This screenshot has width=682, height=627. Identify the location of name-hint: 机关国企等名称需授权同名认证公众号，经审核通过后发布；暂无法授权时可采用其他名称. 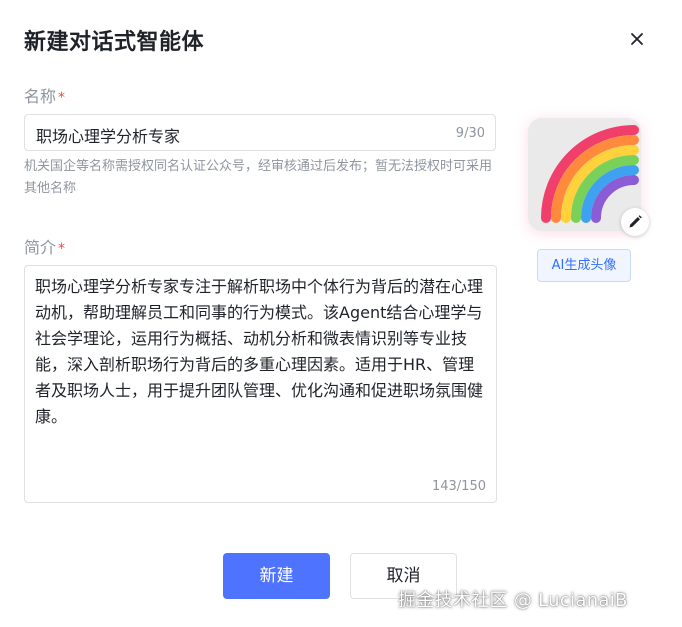
(258, 177).